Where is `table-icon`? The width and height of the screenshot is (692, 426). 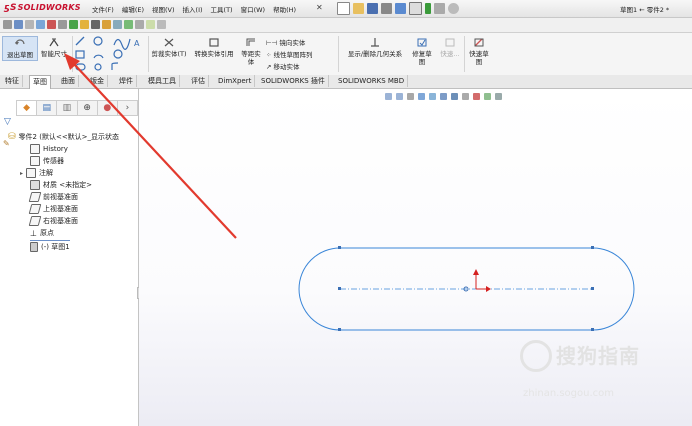
table-icon is located at coordinates (150, 24).